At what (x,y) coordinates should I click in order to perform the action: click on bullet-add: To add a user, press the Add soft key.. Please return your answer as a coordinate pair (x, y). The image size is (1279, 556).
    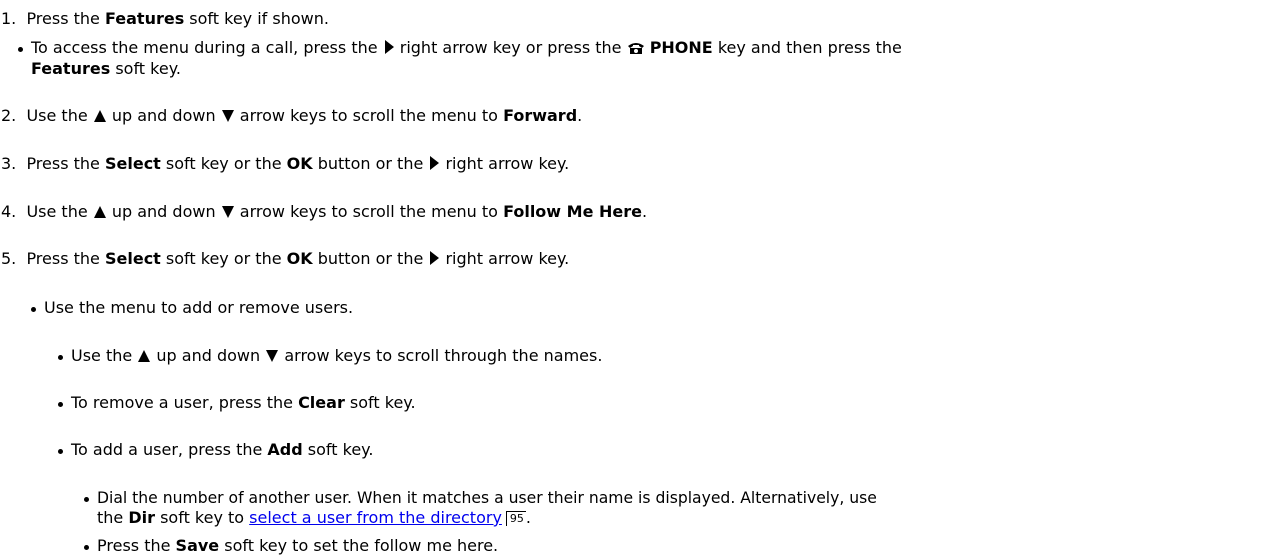
    Looking at the image, I should click on (215, 449).